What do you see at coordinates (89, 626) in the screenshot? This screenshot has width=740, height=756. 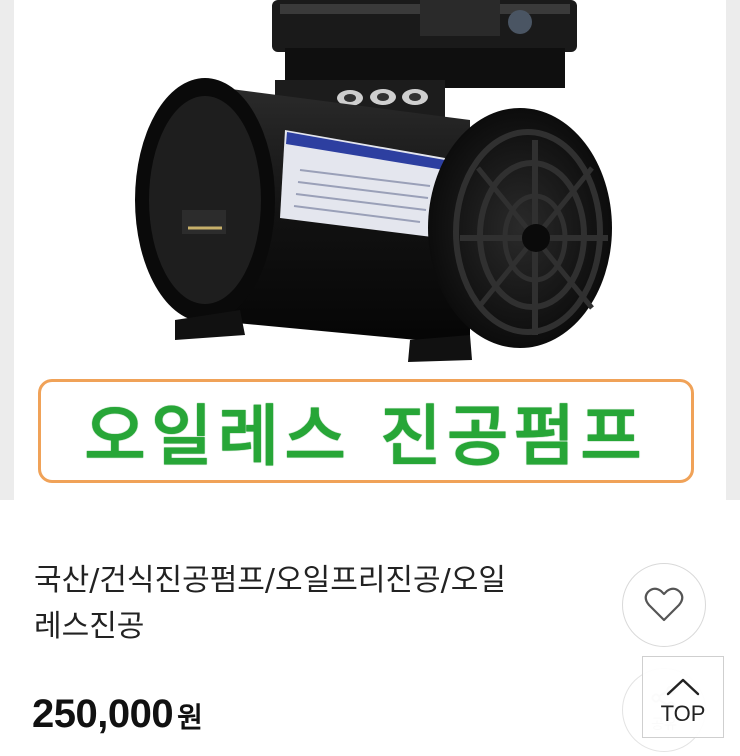 I see `product-title-line-2: 레스진공` at bounding box center [89, 626].